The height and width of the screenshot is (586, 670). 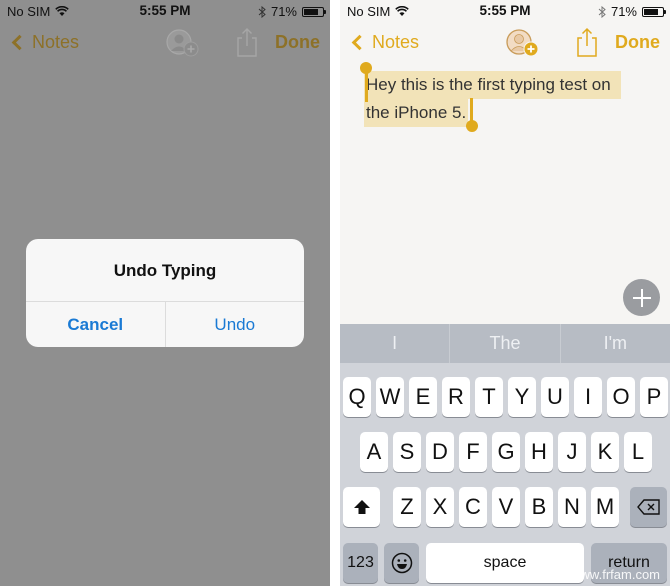 I want to click on key-m: M, so click(x=605, y=507).